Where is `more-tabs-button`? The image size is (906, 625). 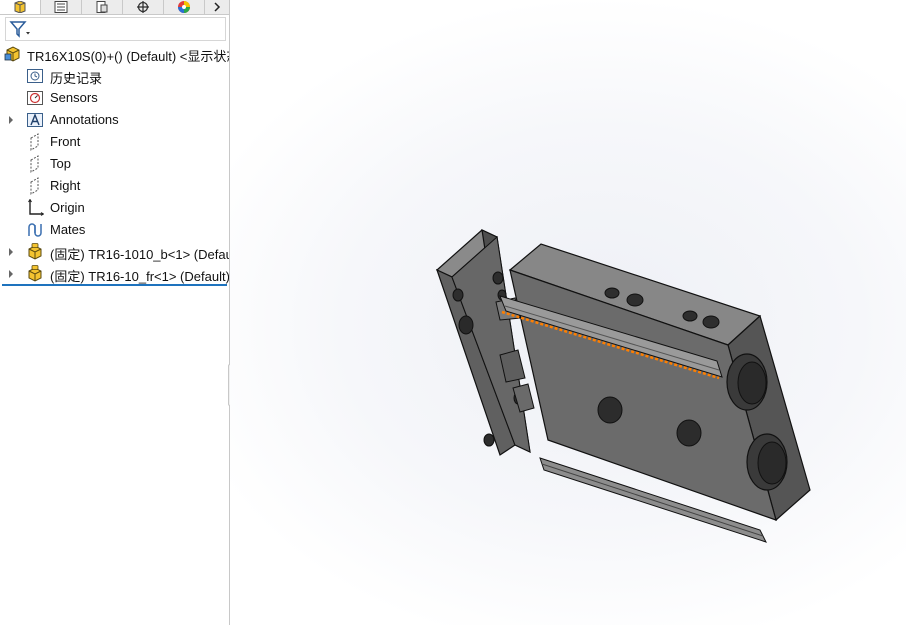
more-tabs-button is located at coordinates (217, 7).